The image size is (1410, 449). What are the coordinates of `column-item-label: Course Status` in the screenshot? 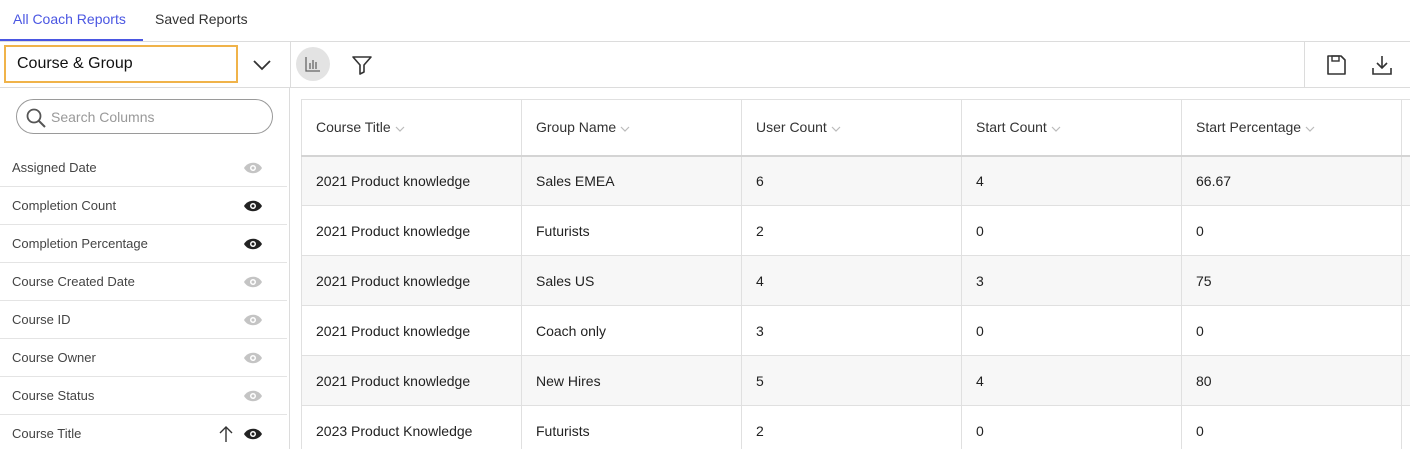 It's located at (53, 395).